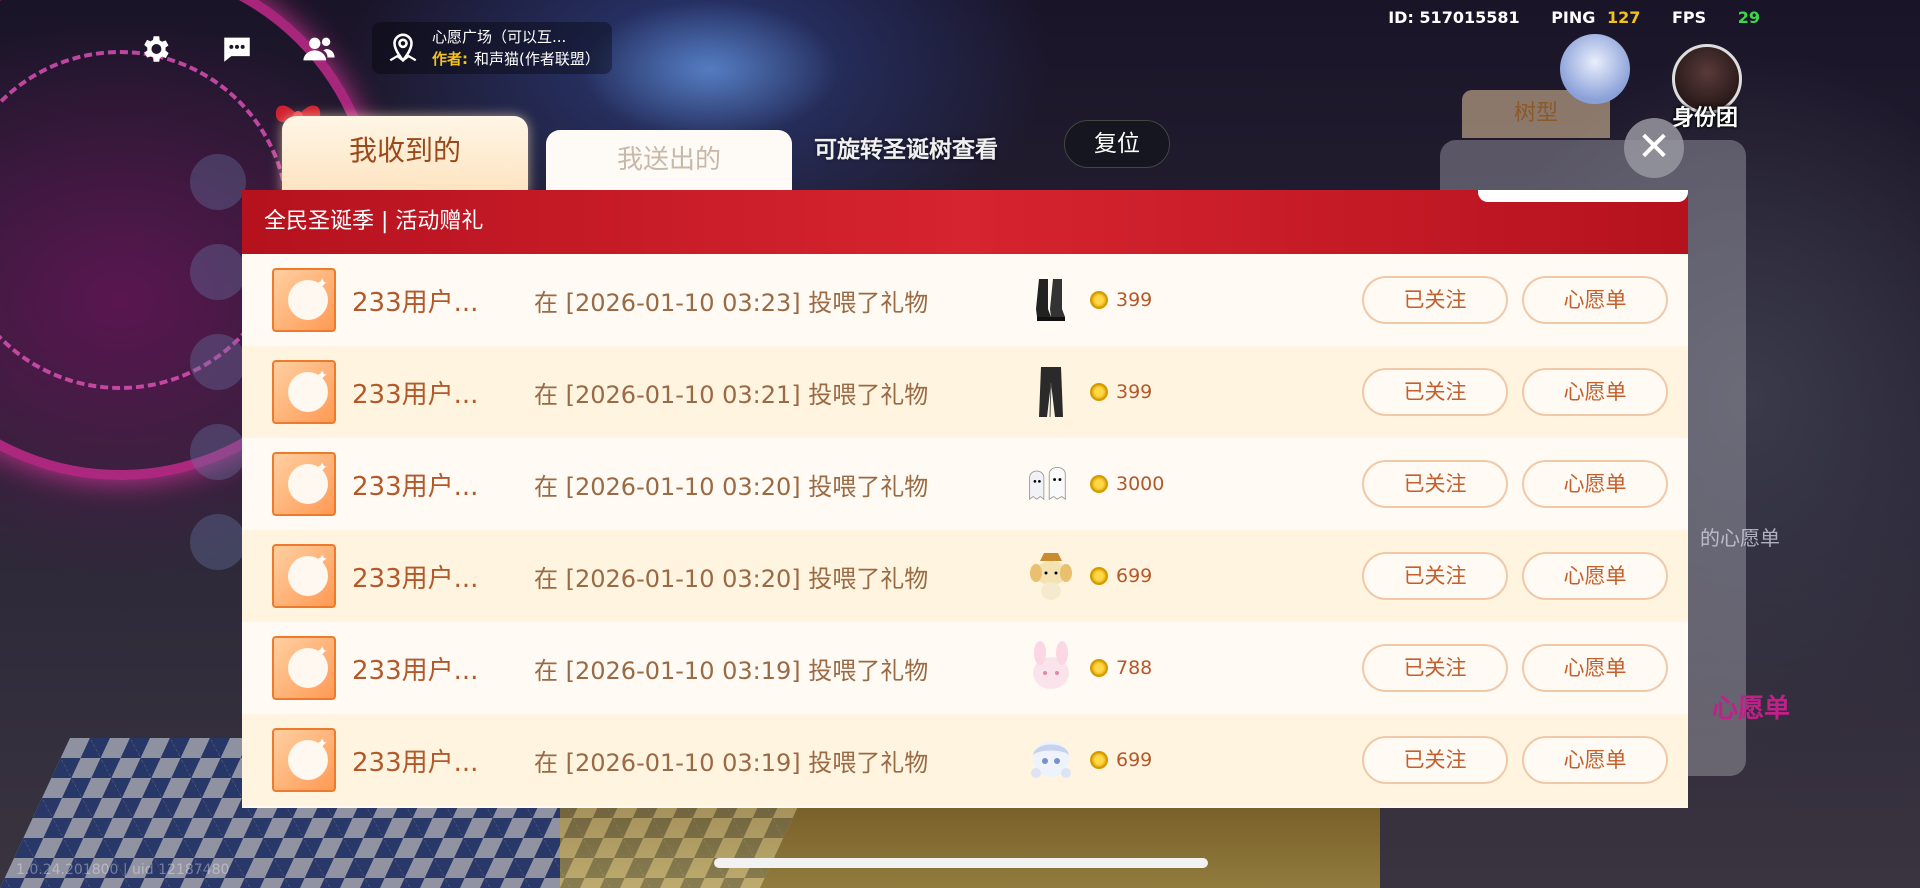 The image size is (1920, 888). I want to click on snow-decoration, so click(1583, 196).